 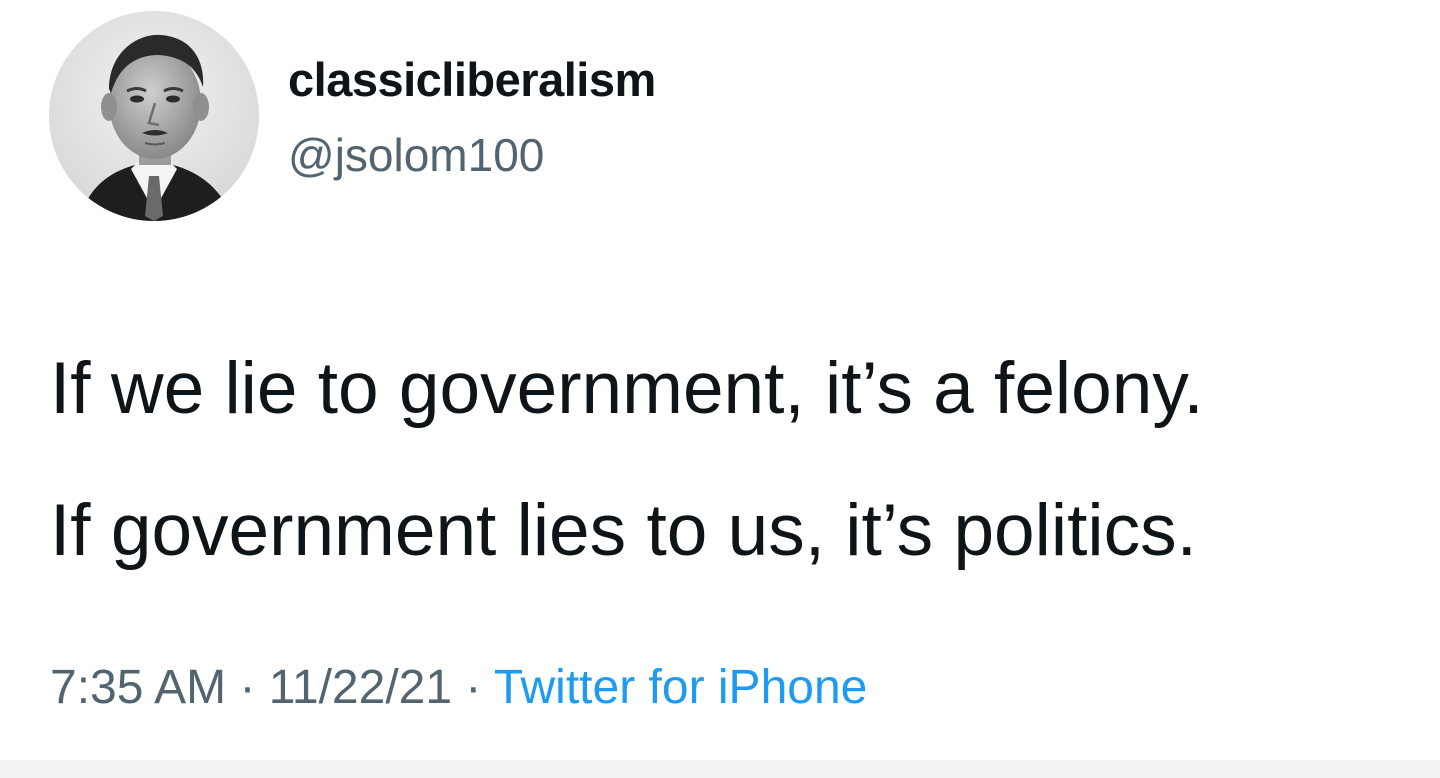 What do you see at coordinates (138, 687) in the screenshot?
I see `tweet-time: 7:35 AM` at bounding box center [138, 687].